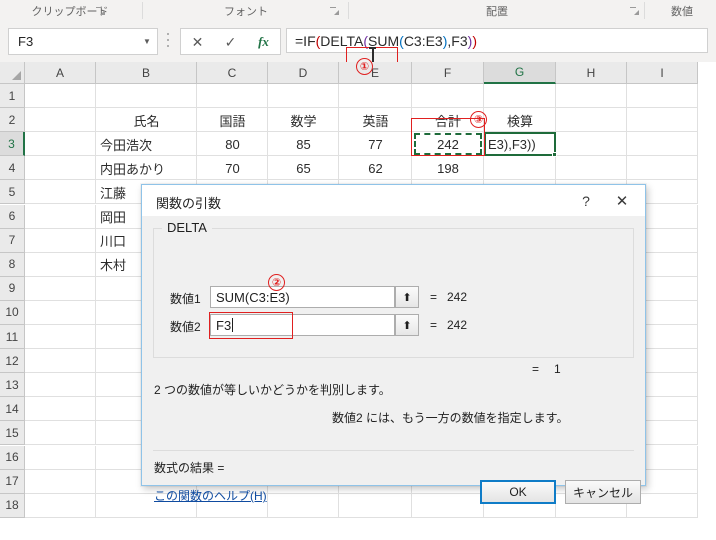 This screenshot has height=540, width=716. What do you see at coordinates (303, 96) in the screenshot?
I see `cell-D1` at bounding box center [303, 96].